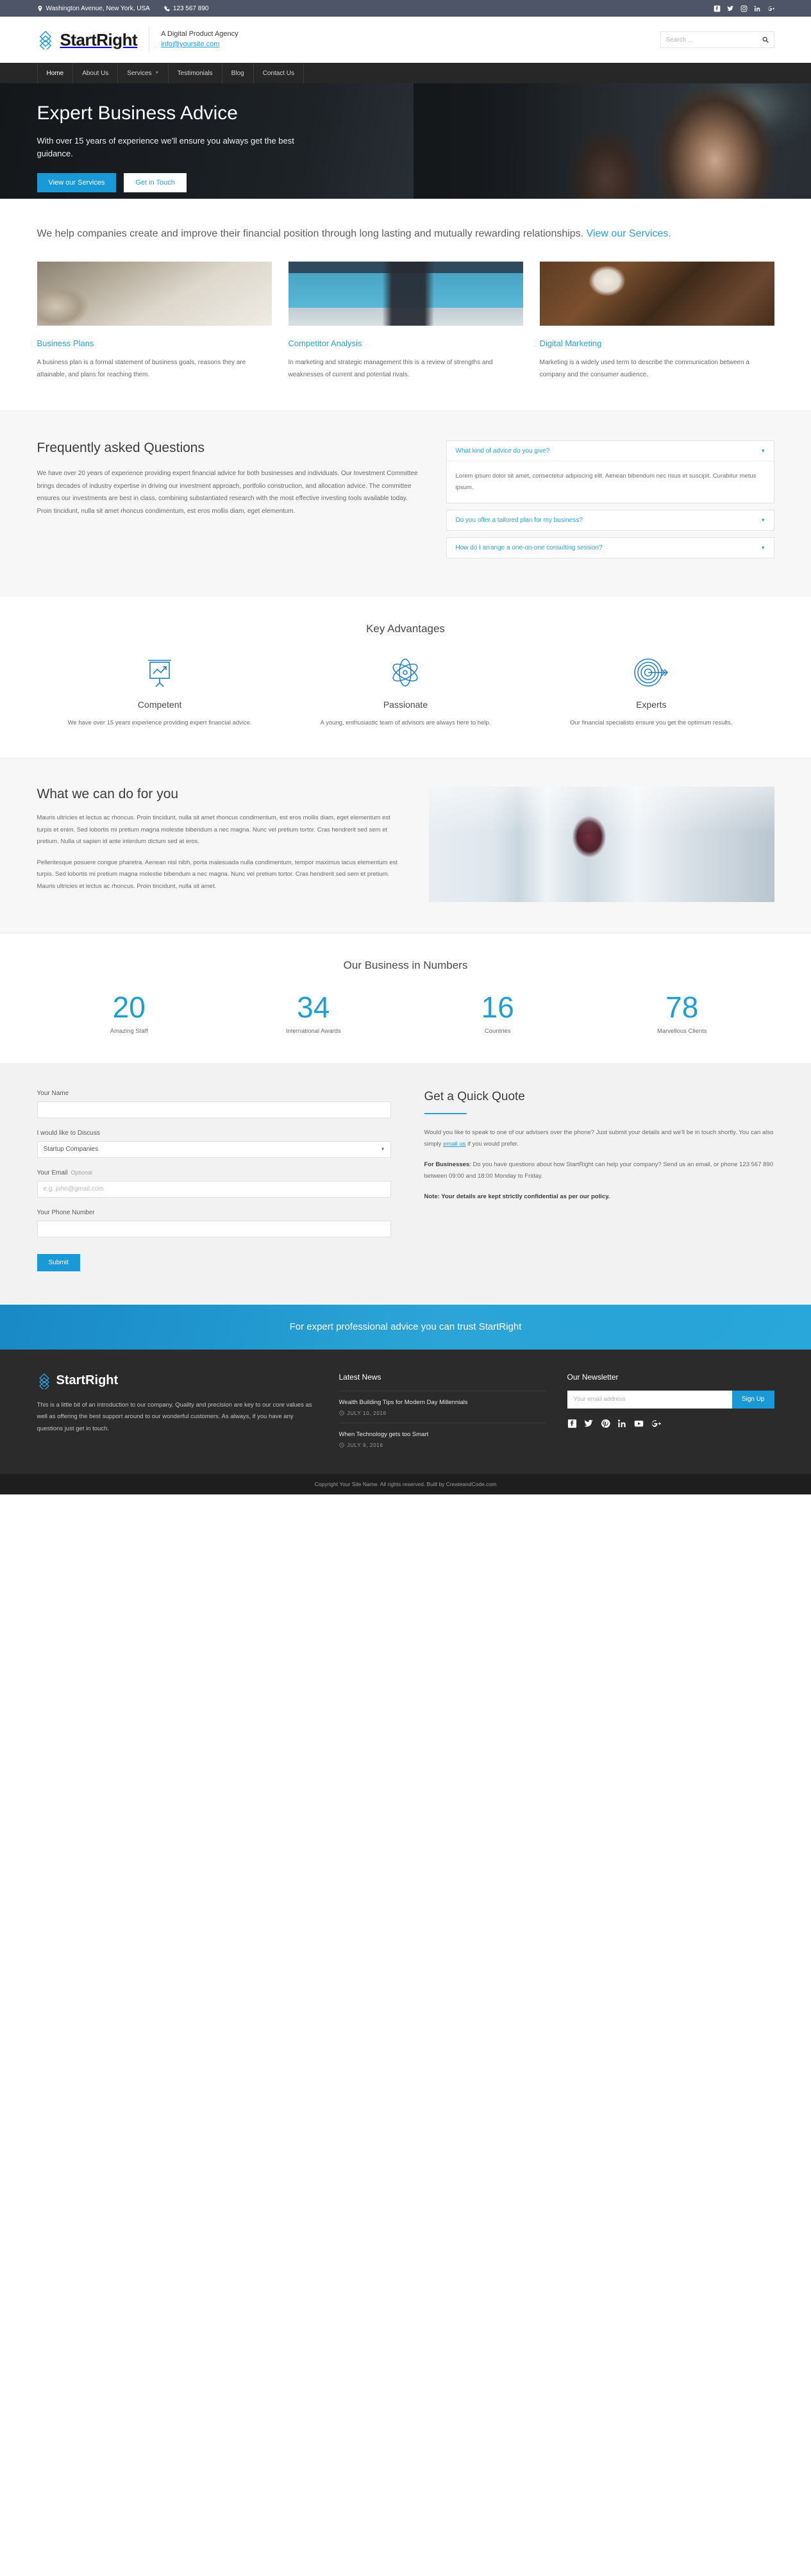 The height and width of the screenshot is (2576, 811). What do you see at coordinates (360, 1377) in the screenshot?
I see `latest-news-title: Latest News` at bounding box center [360, 1377].